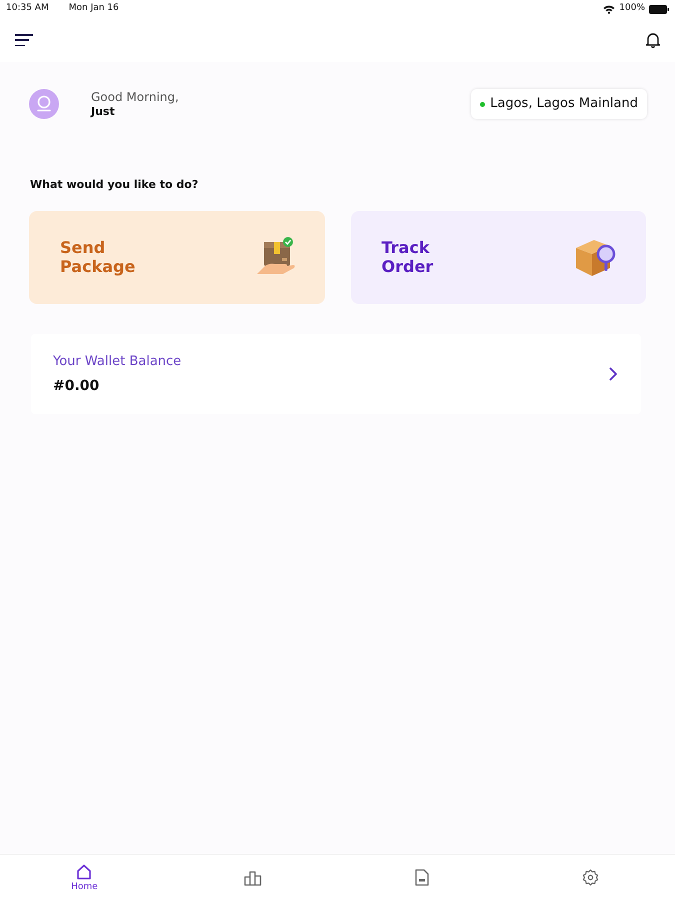 The width and height of the screenshot is (675, 900). Describe the element at coordinates (336, 374) in the screenshot. I see `wallet-card: Your Wallet Balance #0.00` at that location.